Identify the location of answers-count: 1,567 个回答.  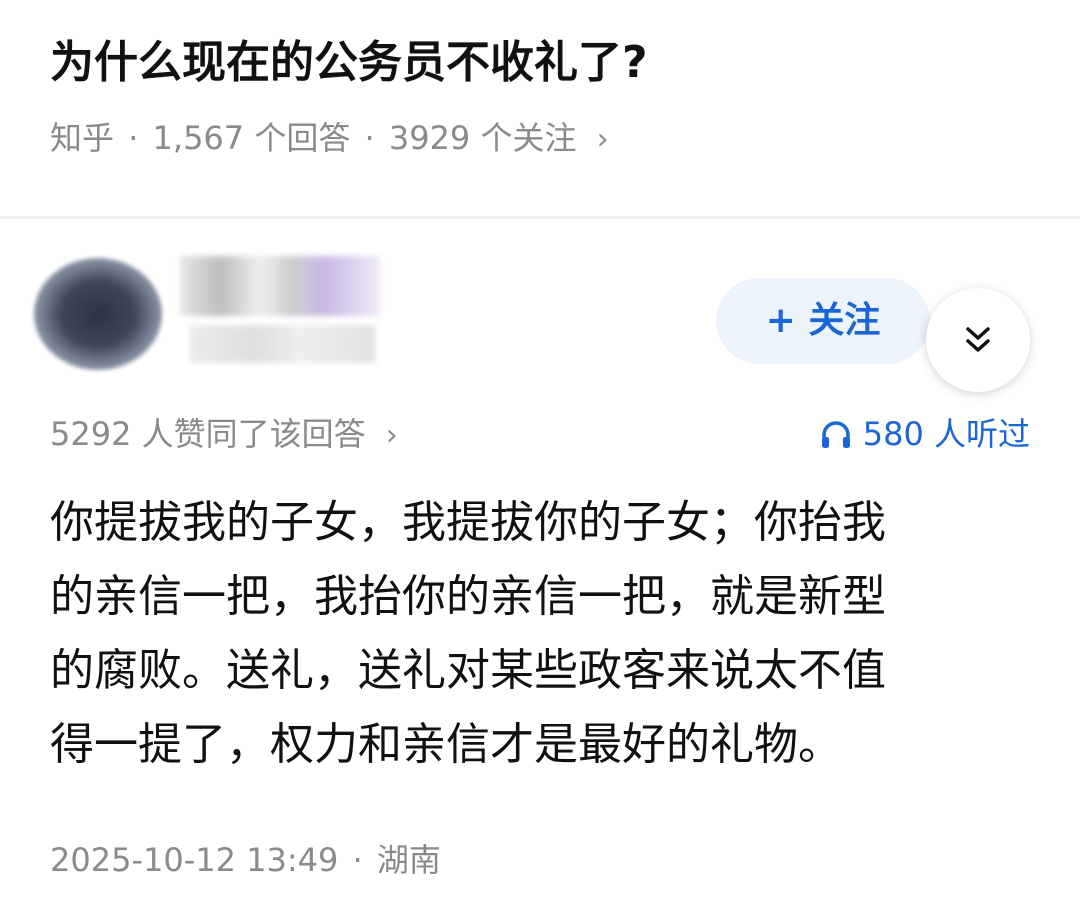
(251, 138).